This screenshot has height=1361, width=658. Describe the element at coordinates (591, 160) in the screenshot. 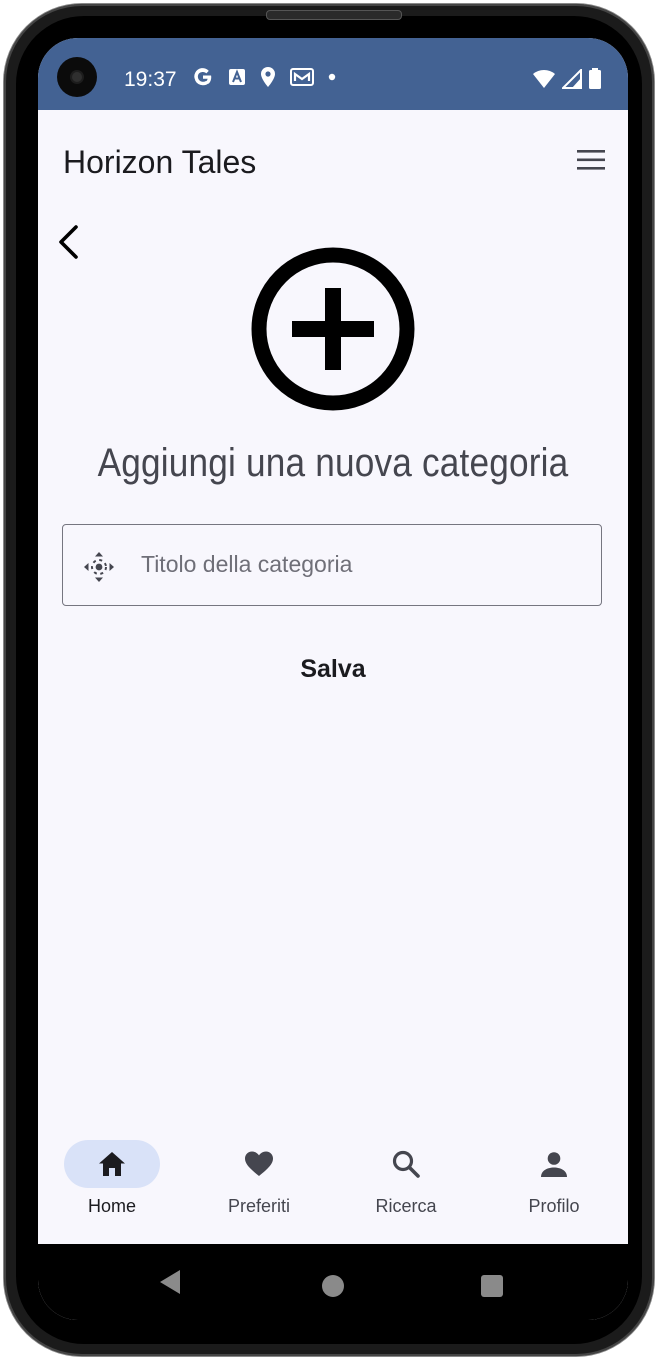

I see `hamburger-menu-icon` at that location.